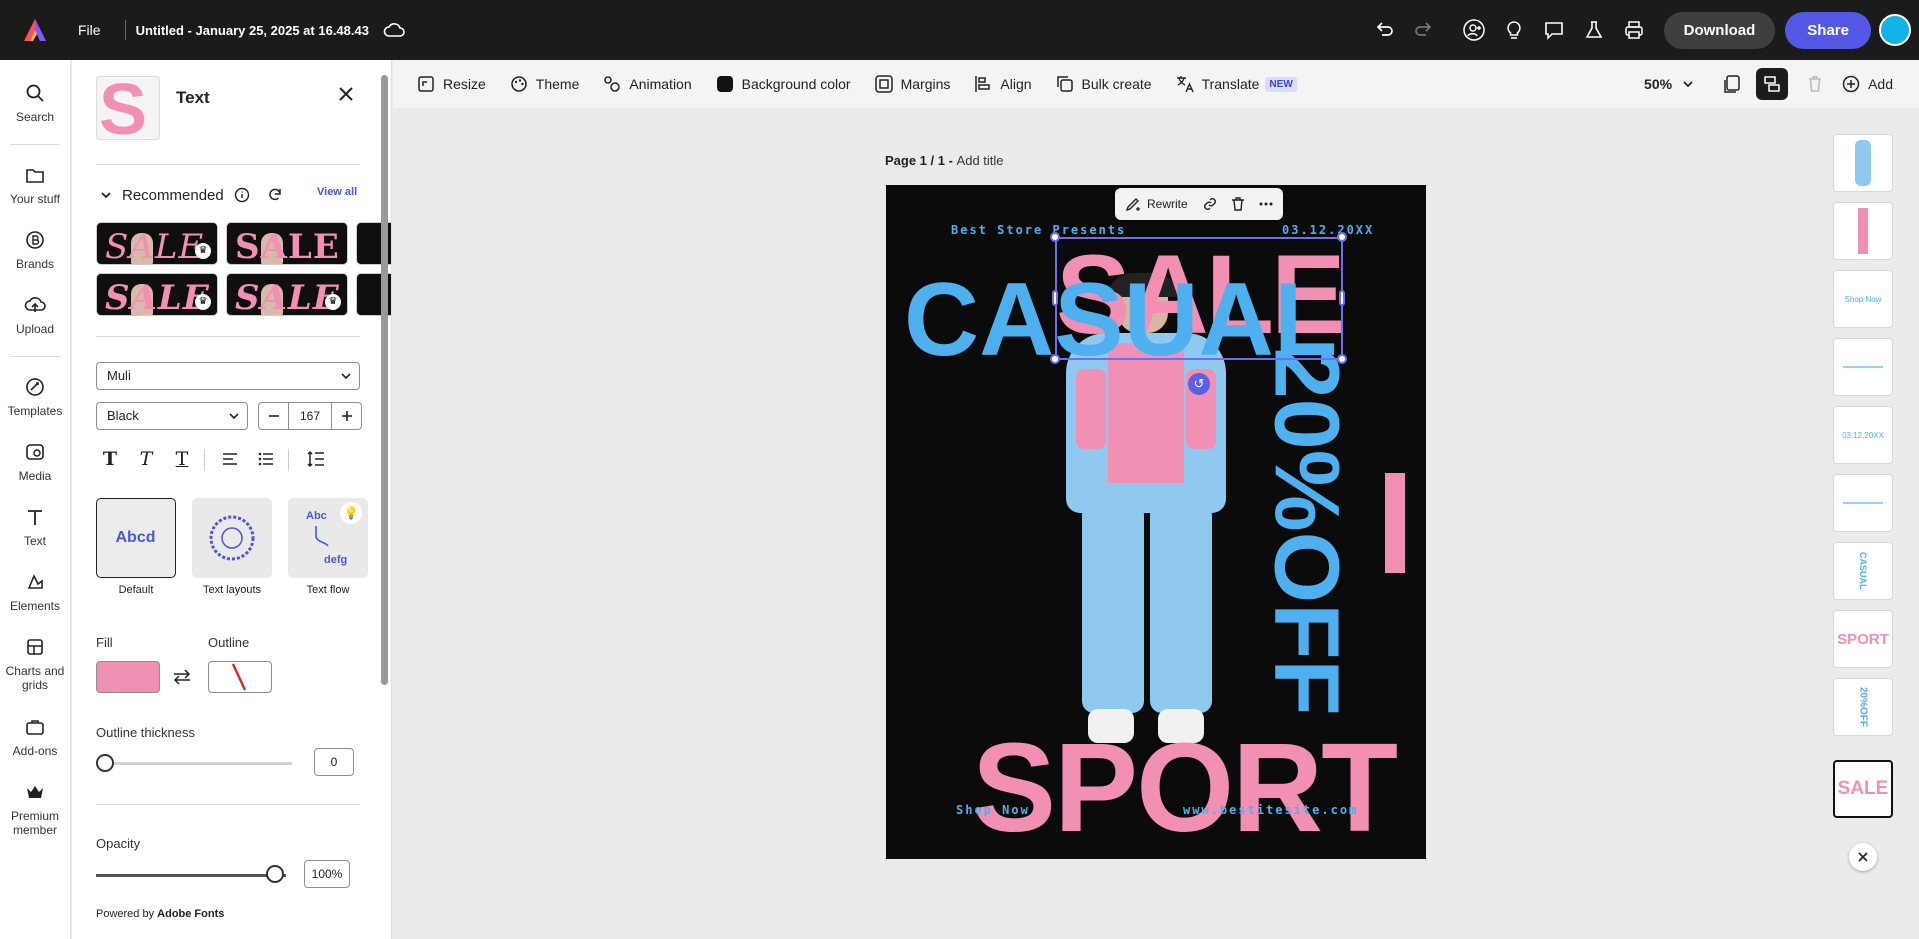  I want to click on print-icon, so click(1634, 30).